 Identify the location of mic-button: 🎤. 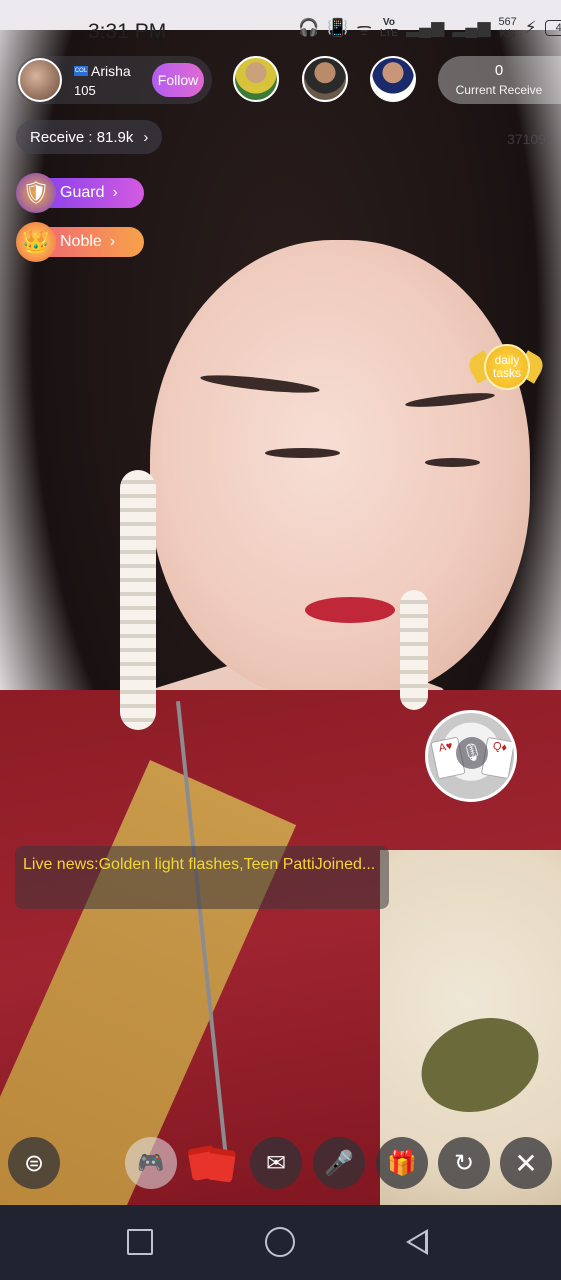
(339, 1163).